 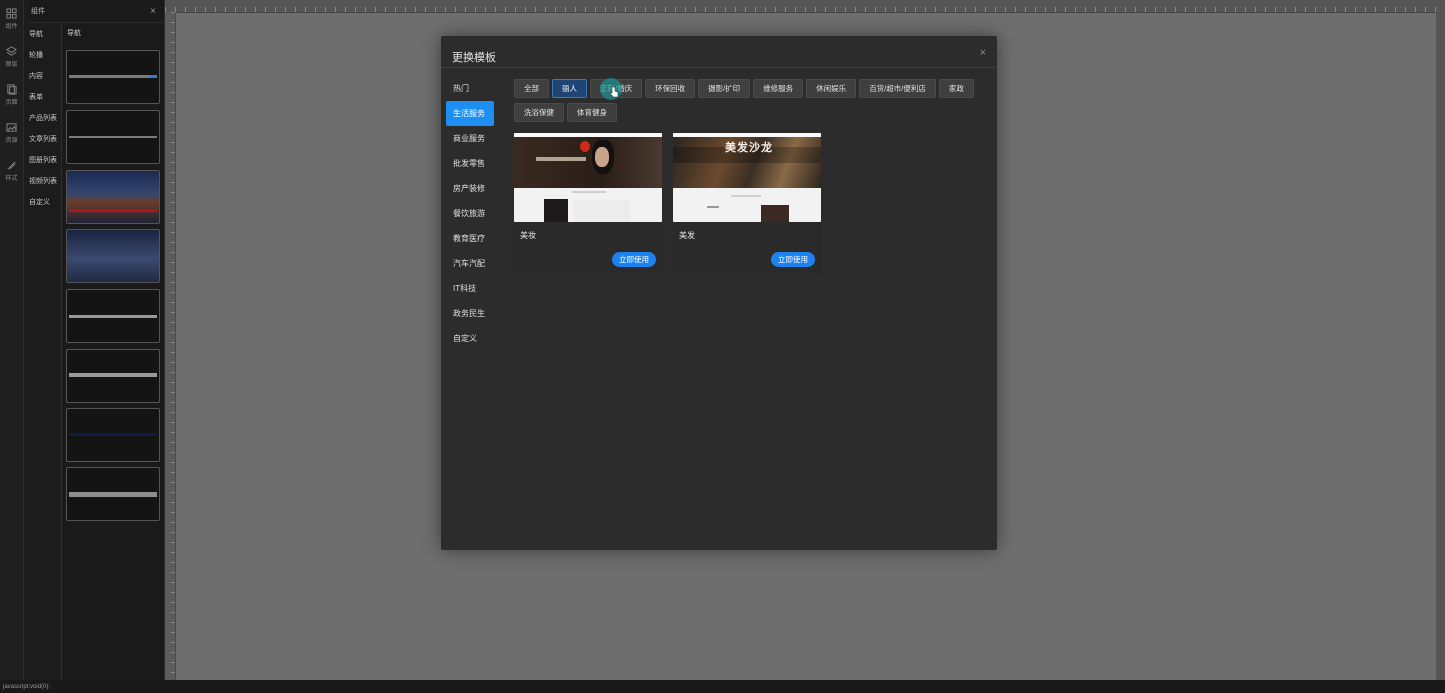 I want to click on tag-button: 百货/超市/便利店, so click(x=897, y=88).